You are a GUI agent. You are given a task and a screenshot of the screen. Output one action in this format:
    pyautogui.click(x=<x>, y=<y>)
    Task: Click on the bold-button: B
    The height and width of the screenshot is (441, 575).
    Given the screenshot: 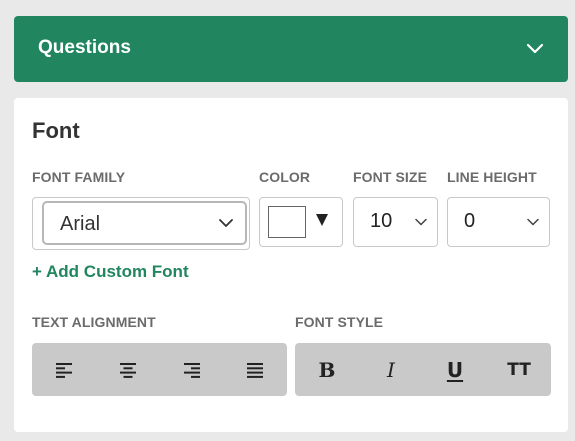 What is the action you would take?
    pyautogui.click(x=327, y=369)
    